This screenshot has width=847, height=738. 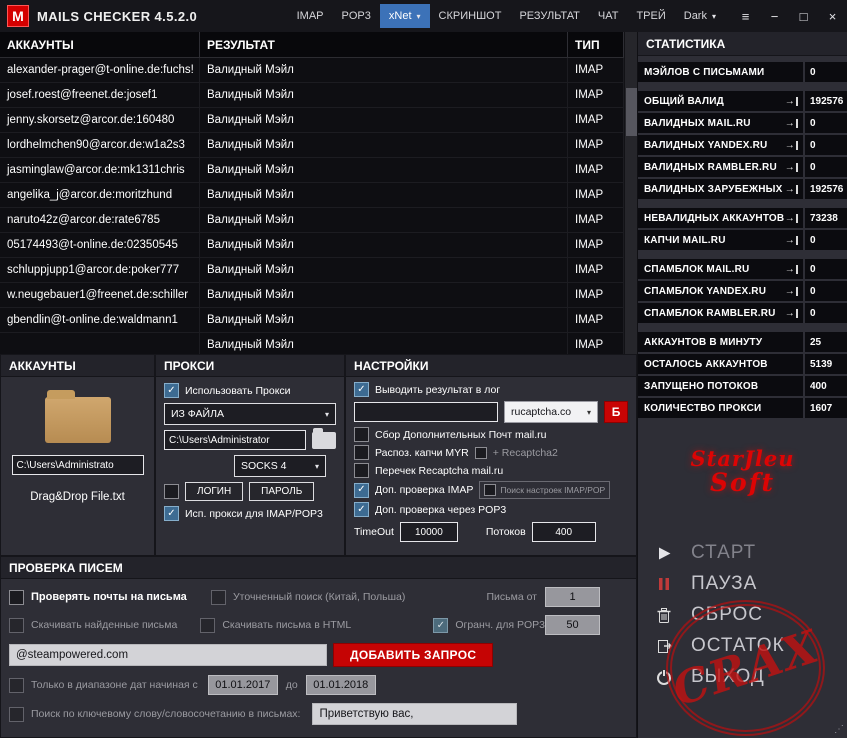 What do you see at coordinates (384, 44) in the screenshot?
I see `col-header-result: РЕЗУЛЬТАТ` at bounding box center [384, 44].